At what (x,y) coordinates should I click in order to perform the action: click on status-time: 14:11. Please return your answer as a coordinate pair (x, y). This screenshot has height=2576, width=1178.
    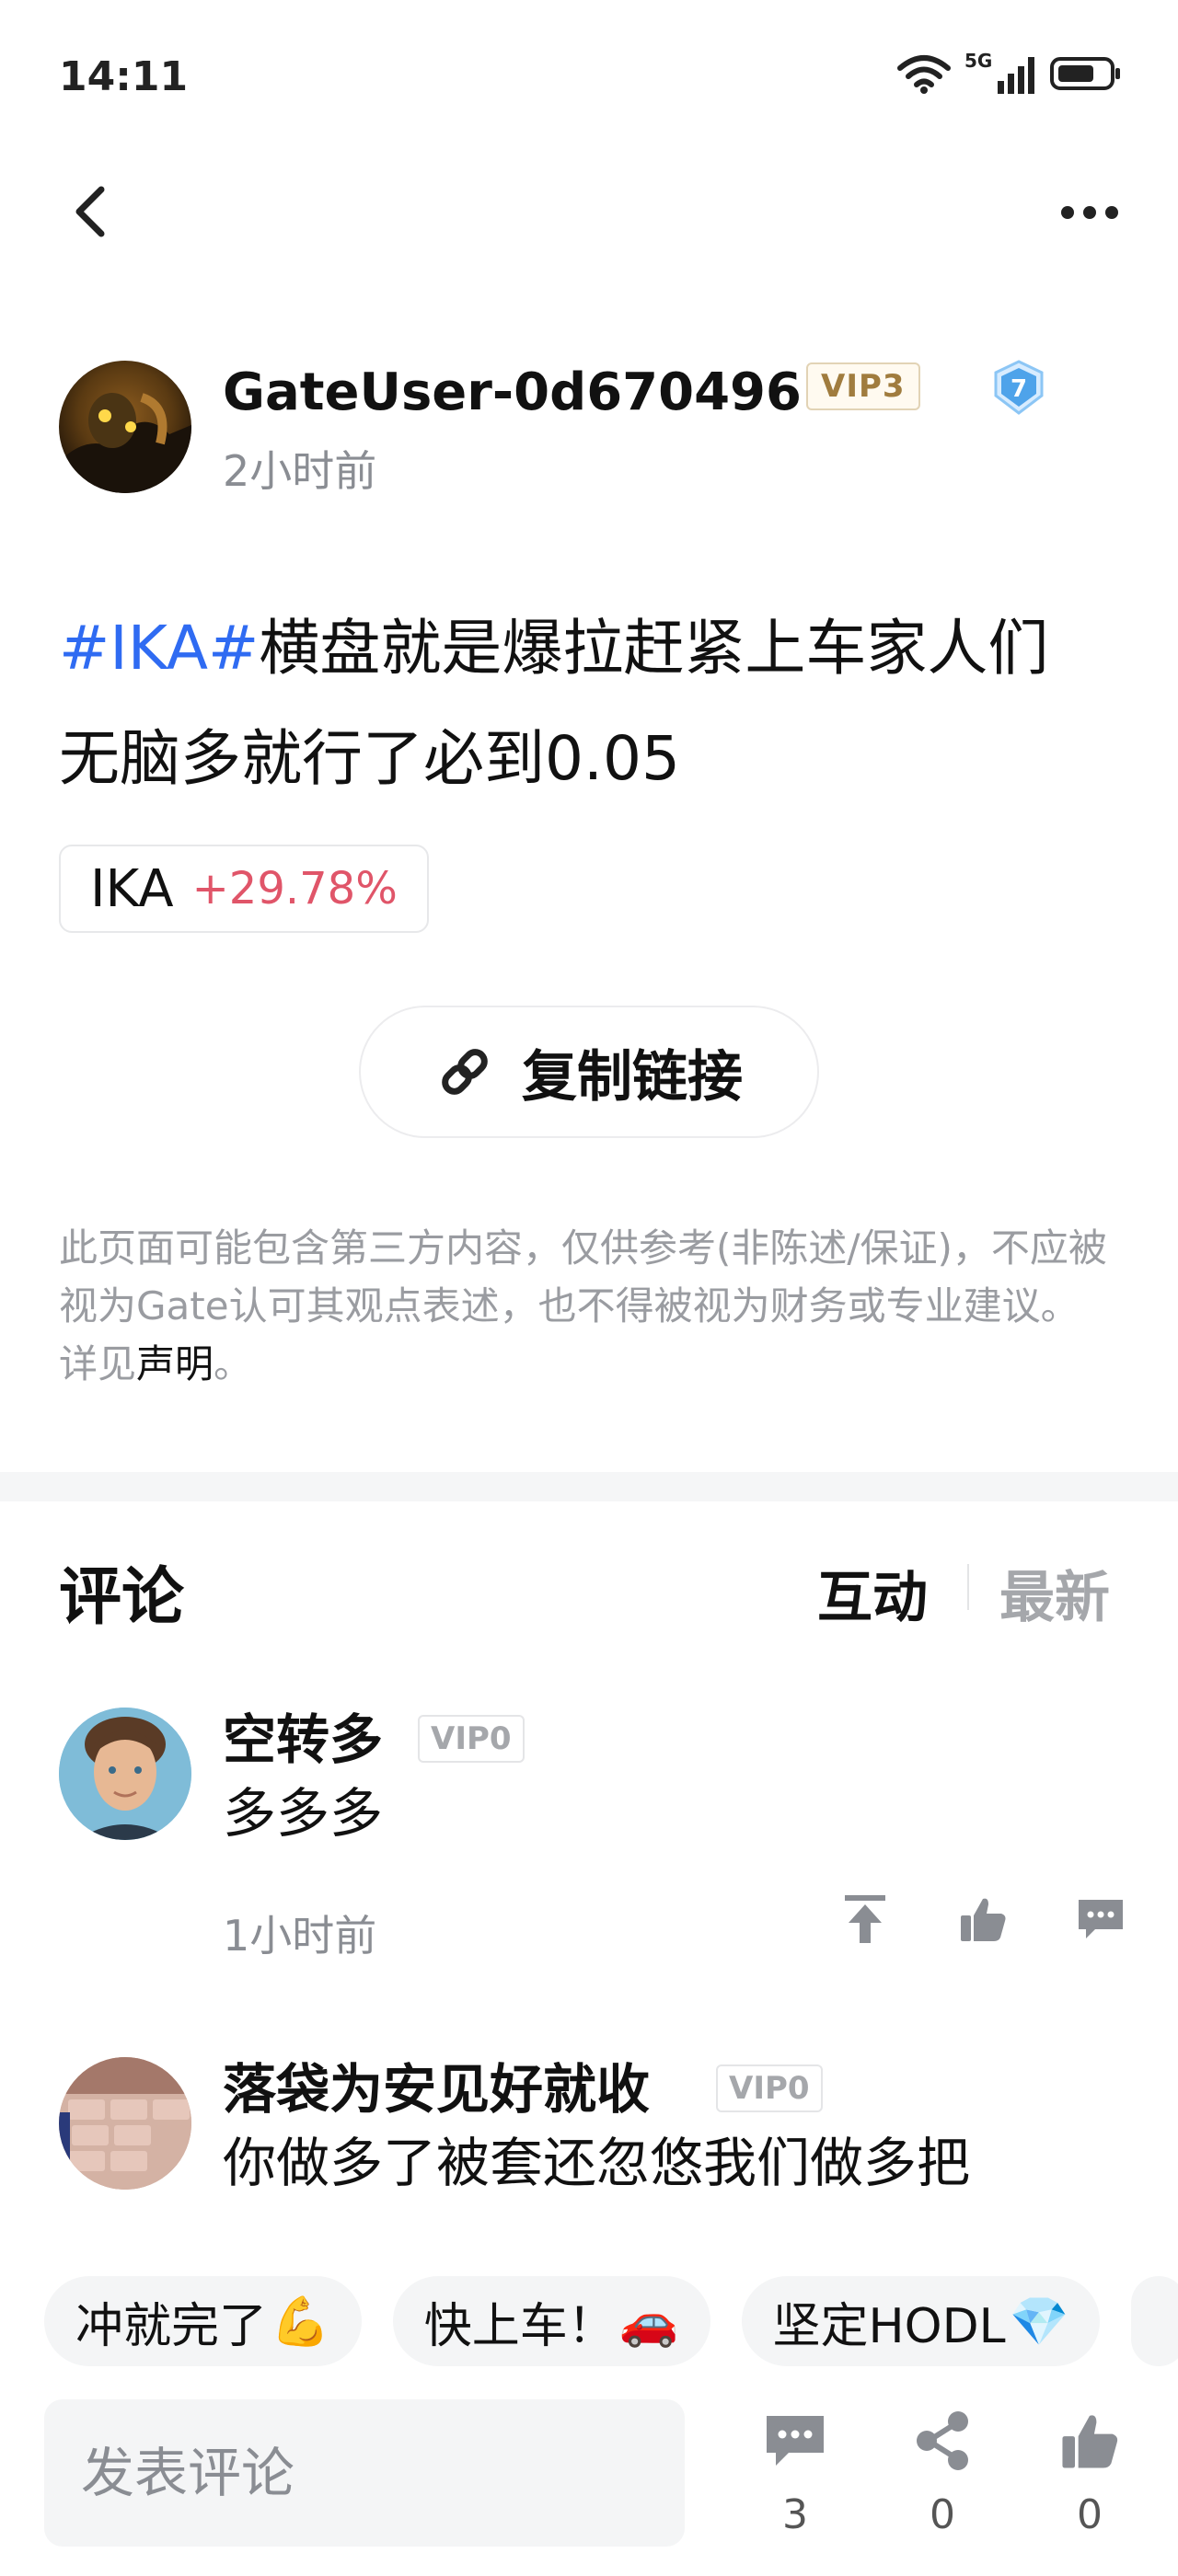
    Looking at the image, I should click on (124, 76).